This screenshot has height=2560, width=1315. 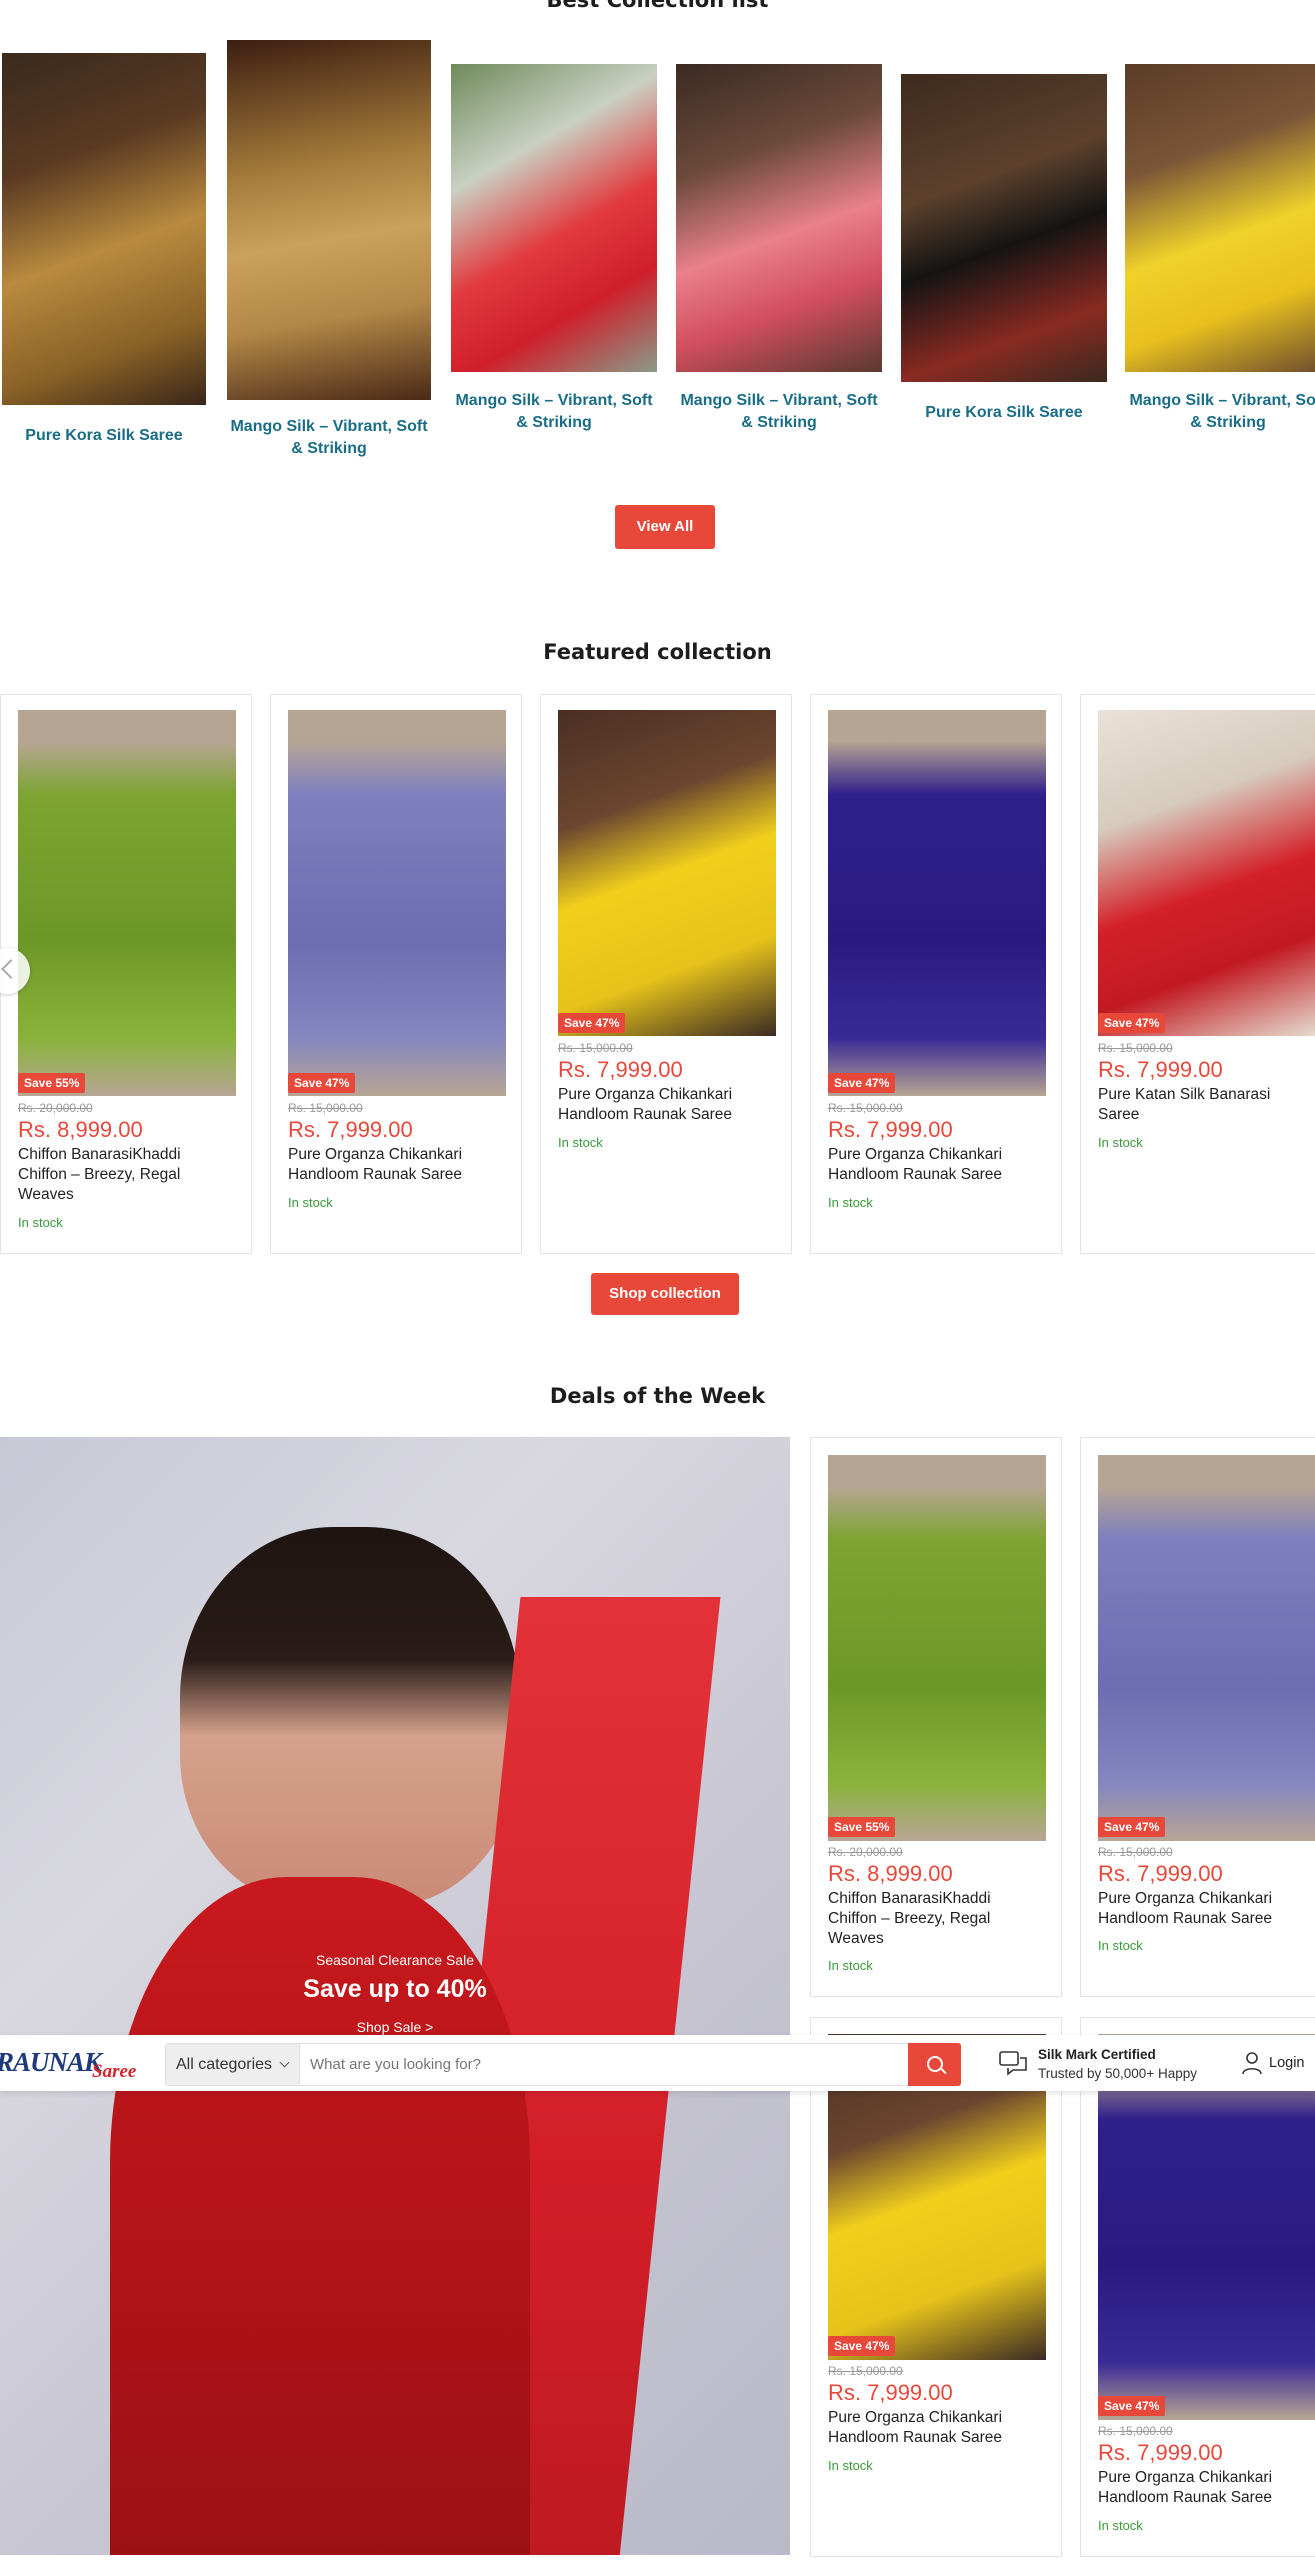 I want to click on trust-title: Silk Mark Certified, so click(x=1097, y=2054).